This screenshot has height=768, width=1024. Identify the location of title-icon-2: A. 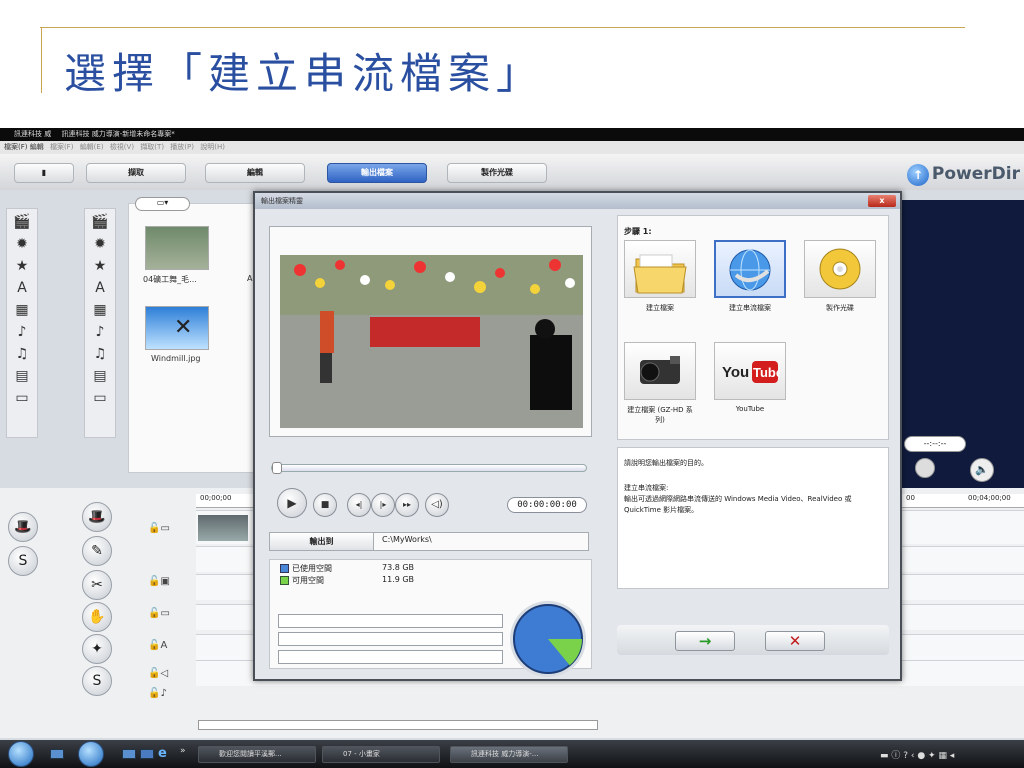
(100, 288).